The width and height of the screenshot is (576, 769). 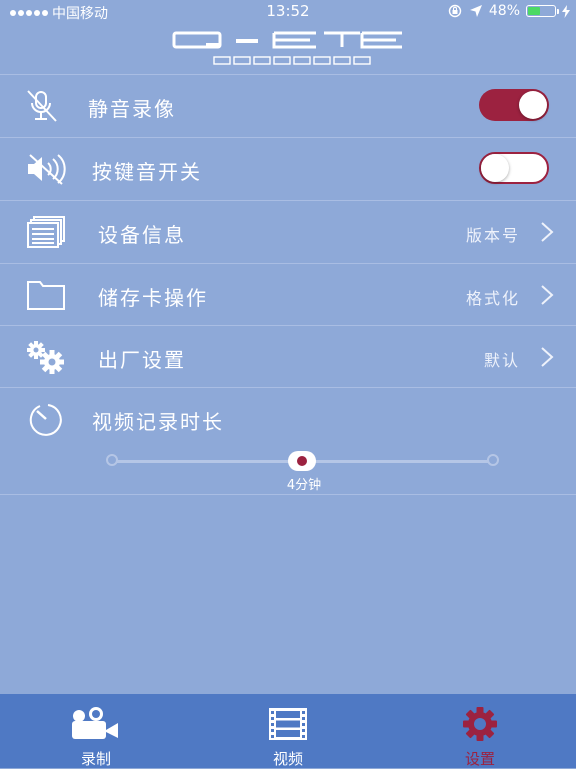 I want to click on key-sound-label: 按键音开关, so click(x=147, y=172).